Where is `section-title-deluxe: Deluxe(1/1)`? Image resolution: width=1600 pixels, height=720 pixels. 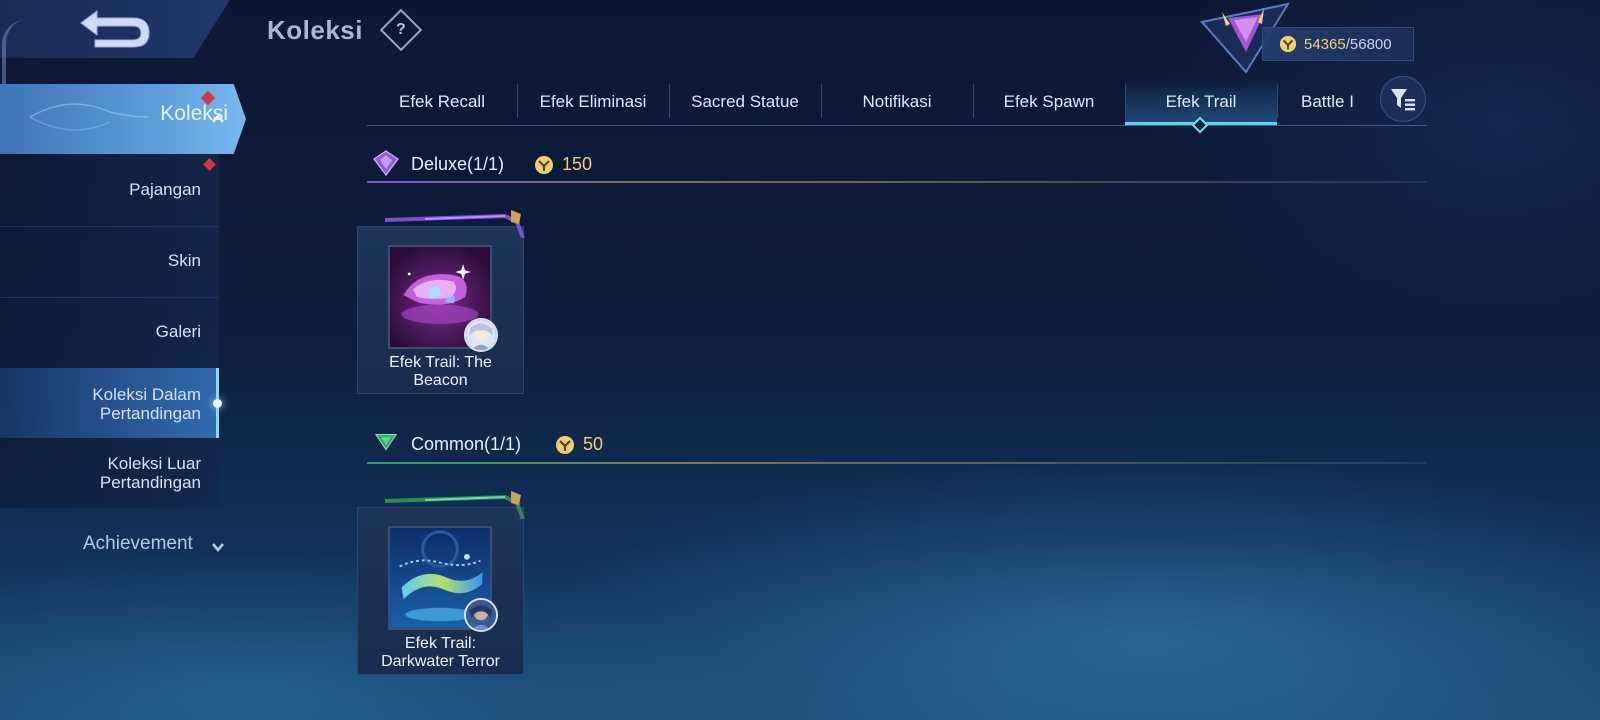 section-title-deluxe: Deluxe(1/1) is located at coordinates (458, 164).